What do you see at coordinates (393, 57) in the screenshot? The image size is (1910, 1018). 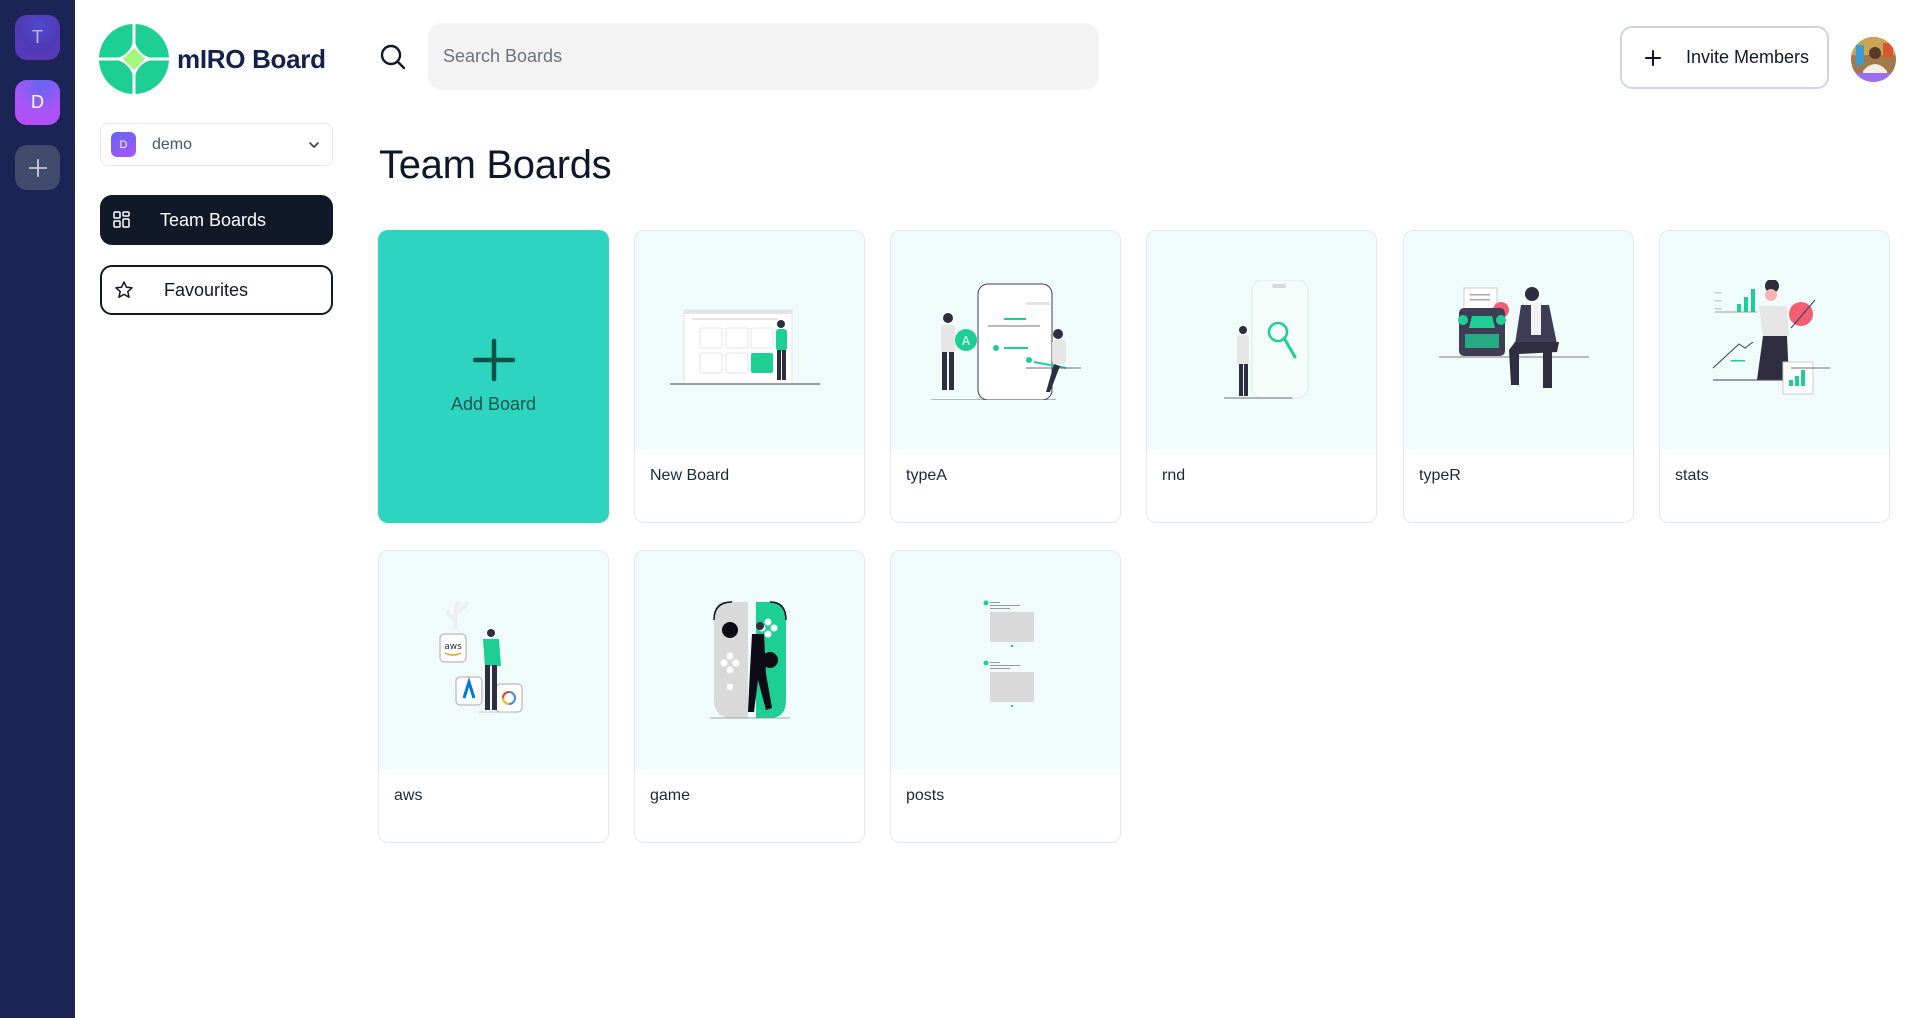 I see `search-icon` at bounding box center [393, 57].